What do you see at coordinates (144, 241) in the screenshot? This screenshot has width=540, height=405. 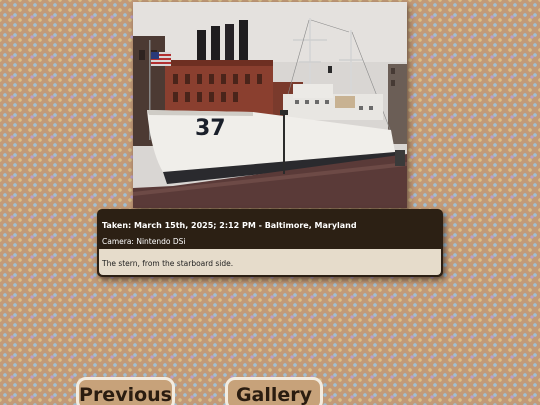 I see `camera-info: Camera: Nintendo DSi` at bounding box center [144, 241].